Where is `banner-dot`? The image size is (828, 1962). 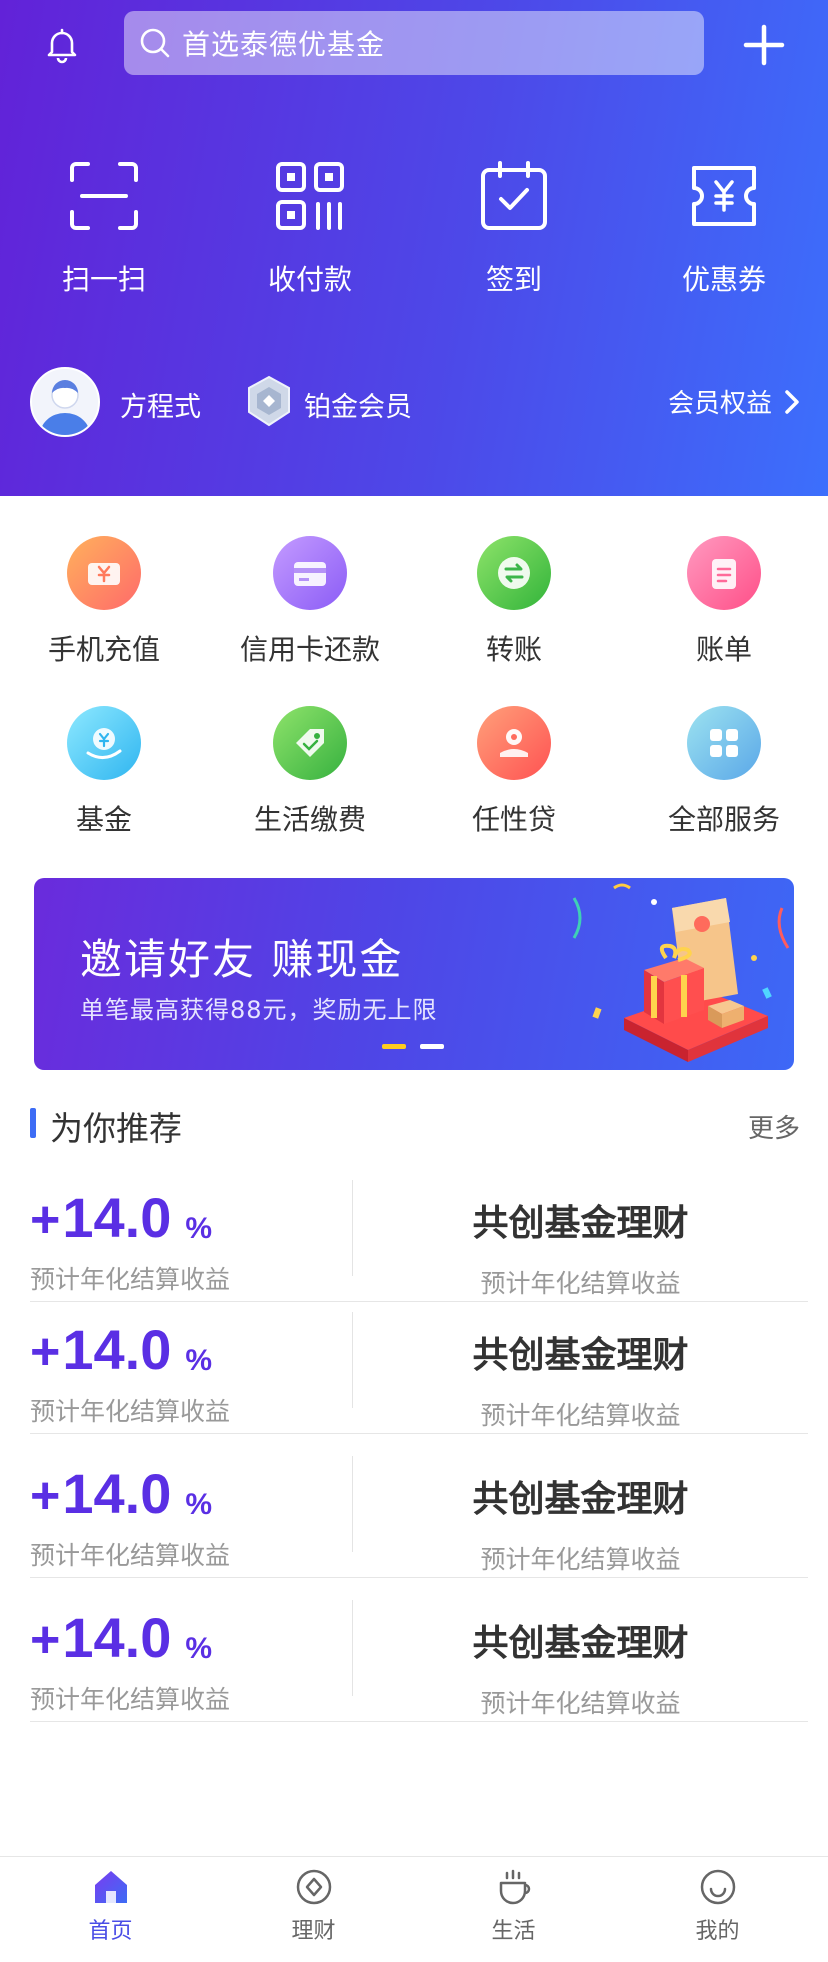
banner-dot is located at coordinates (432, 1046).